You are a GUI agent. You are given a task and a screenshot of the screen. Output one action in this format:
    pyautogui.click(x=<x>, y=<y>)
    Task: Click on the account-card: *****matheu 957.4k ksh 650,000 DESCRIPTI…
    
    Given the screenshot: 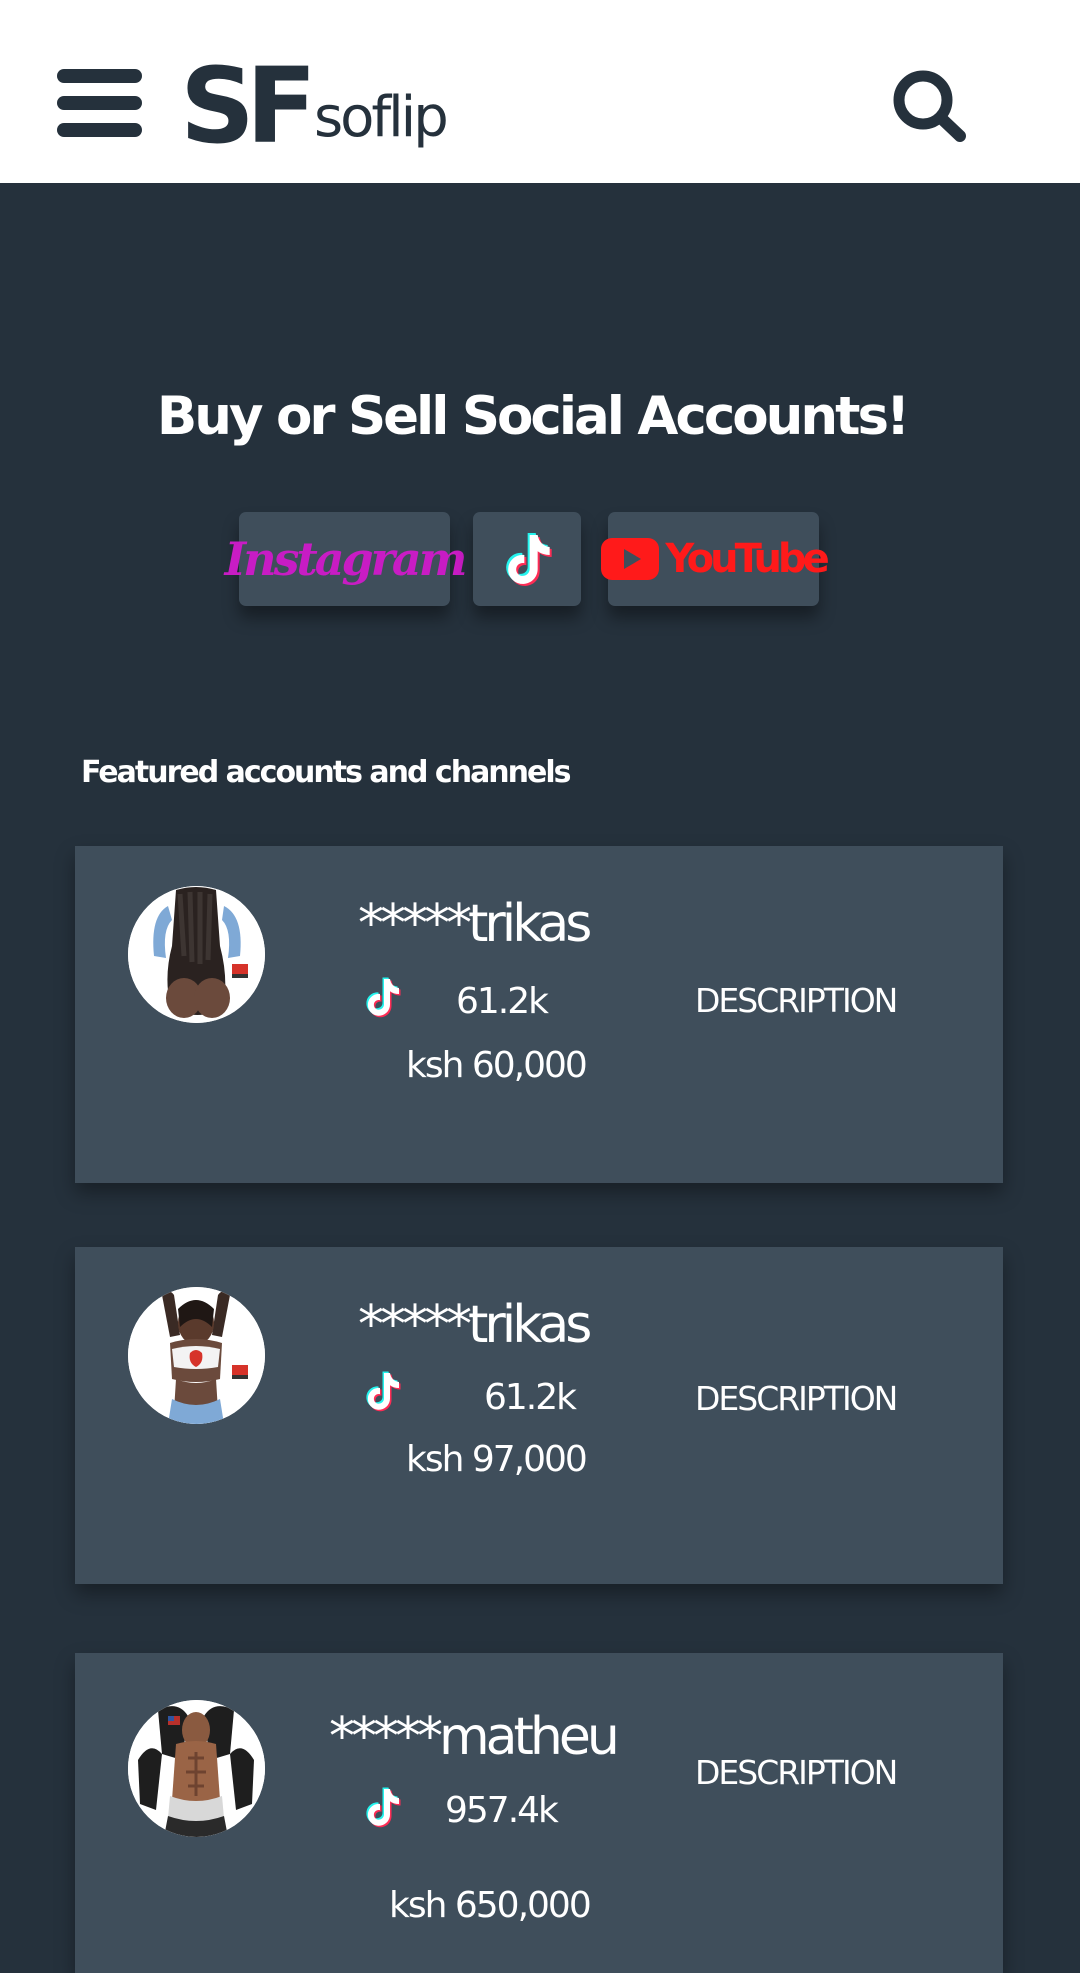 What is the action you would take?
    pyautogui.click(x=539, y=1813)
    